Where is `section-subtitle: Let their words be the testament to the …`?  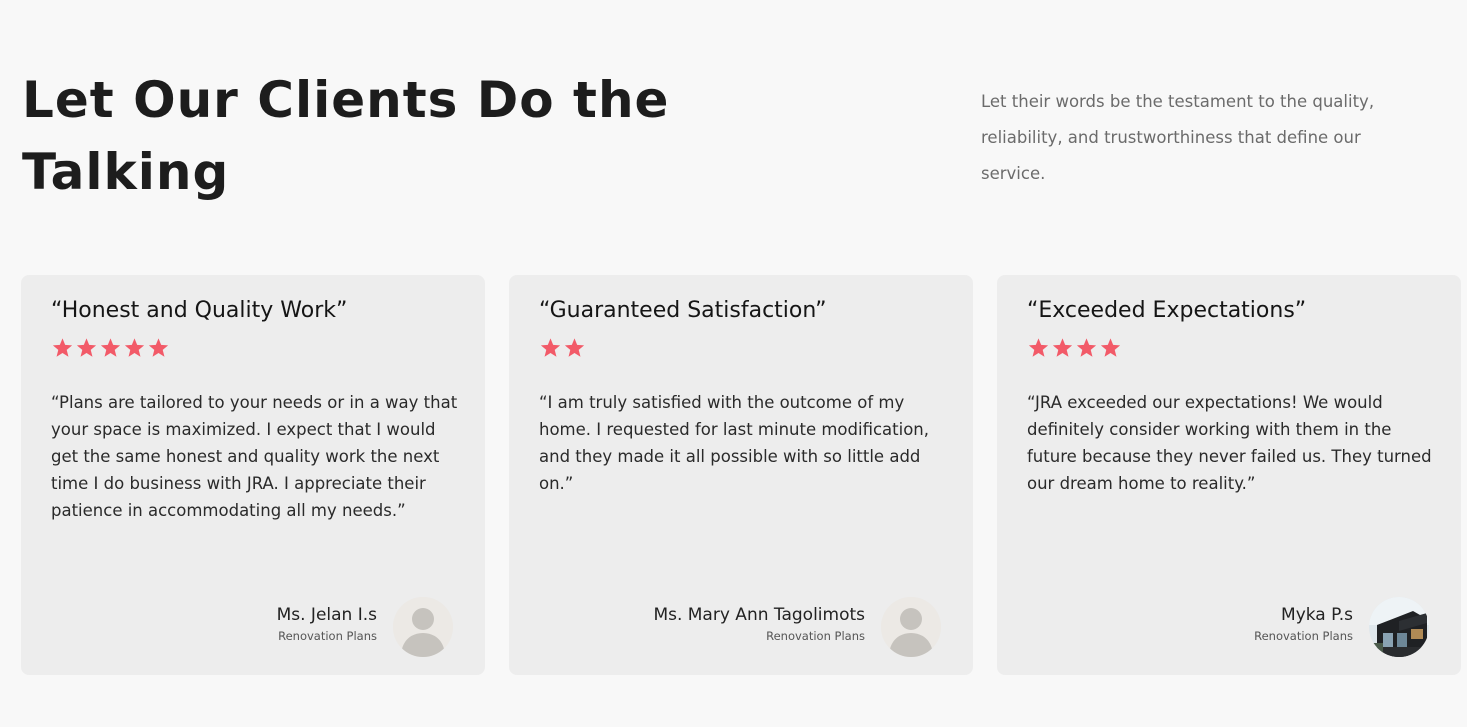 section-subtitle: Let their words be the testament to the … is located at coordinates (1178, 137).